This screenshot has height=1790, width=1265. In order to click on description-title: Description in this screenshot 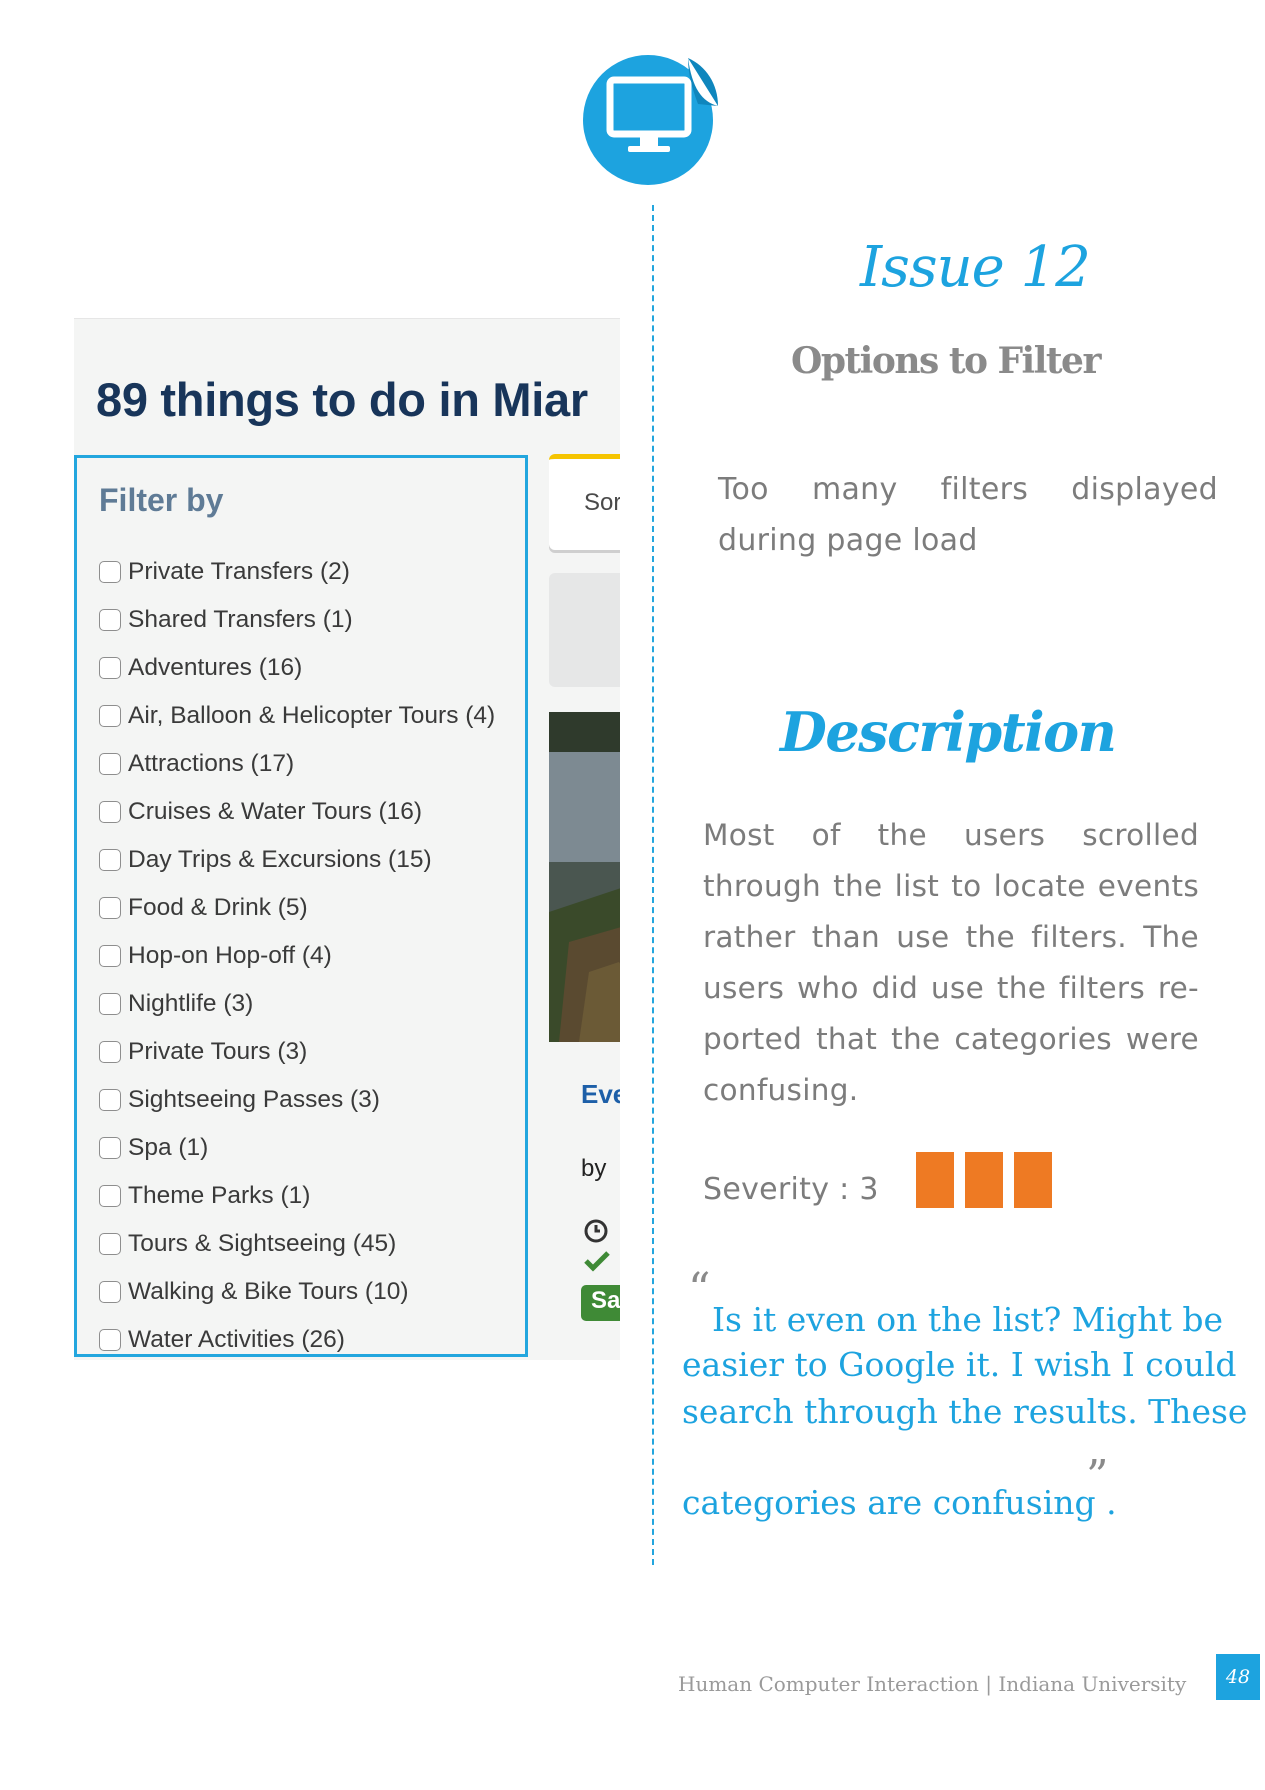, I will do `click(948, 732)`.